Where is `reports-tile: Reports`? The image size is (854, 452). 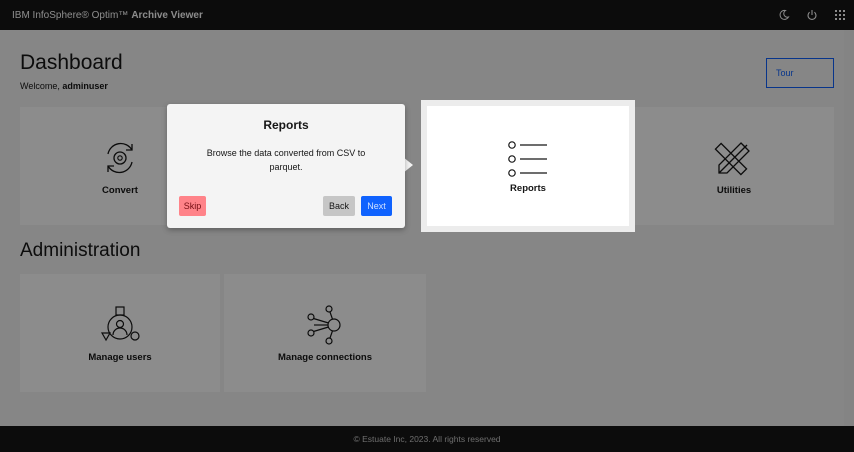
reports-tile: Reports is located at coordinates (528, 166).